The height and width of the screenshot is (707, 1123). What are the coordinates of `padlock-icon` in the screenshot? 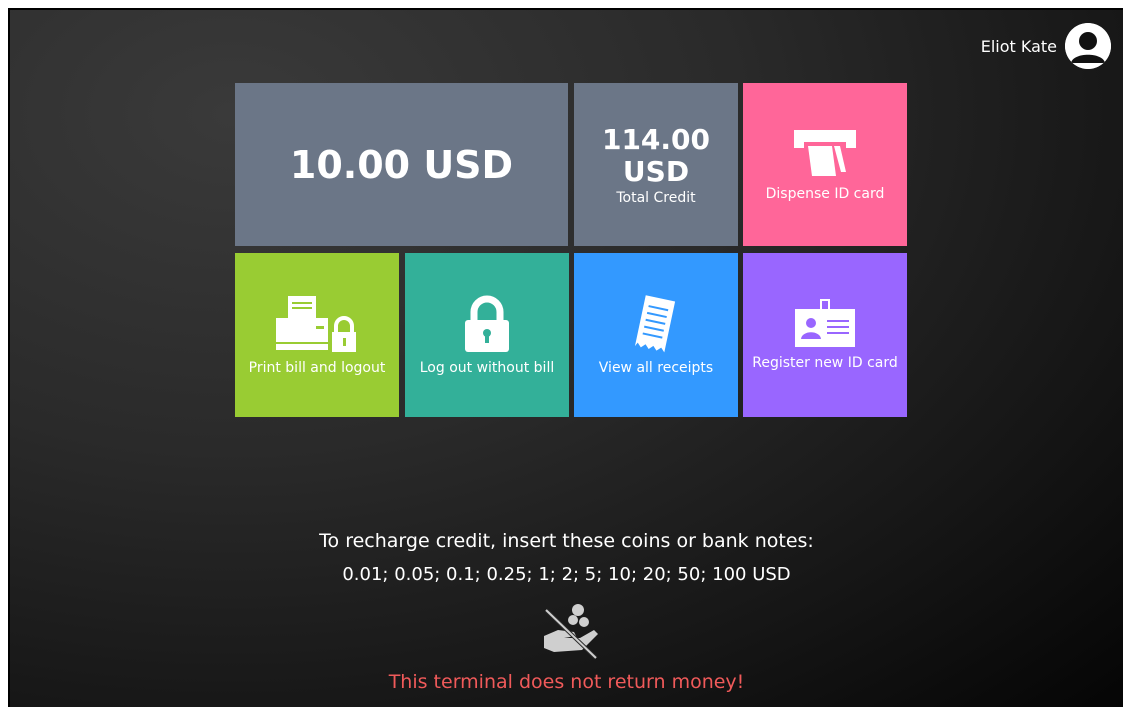 It's located at (487, 323).